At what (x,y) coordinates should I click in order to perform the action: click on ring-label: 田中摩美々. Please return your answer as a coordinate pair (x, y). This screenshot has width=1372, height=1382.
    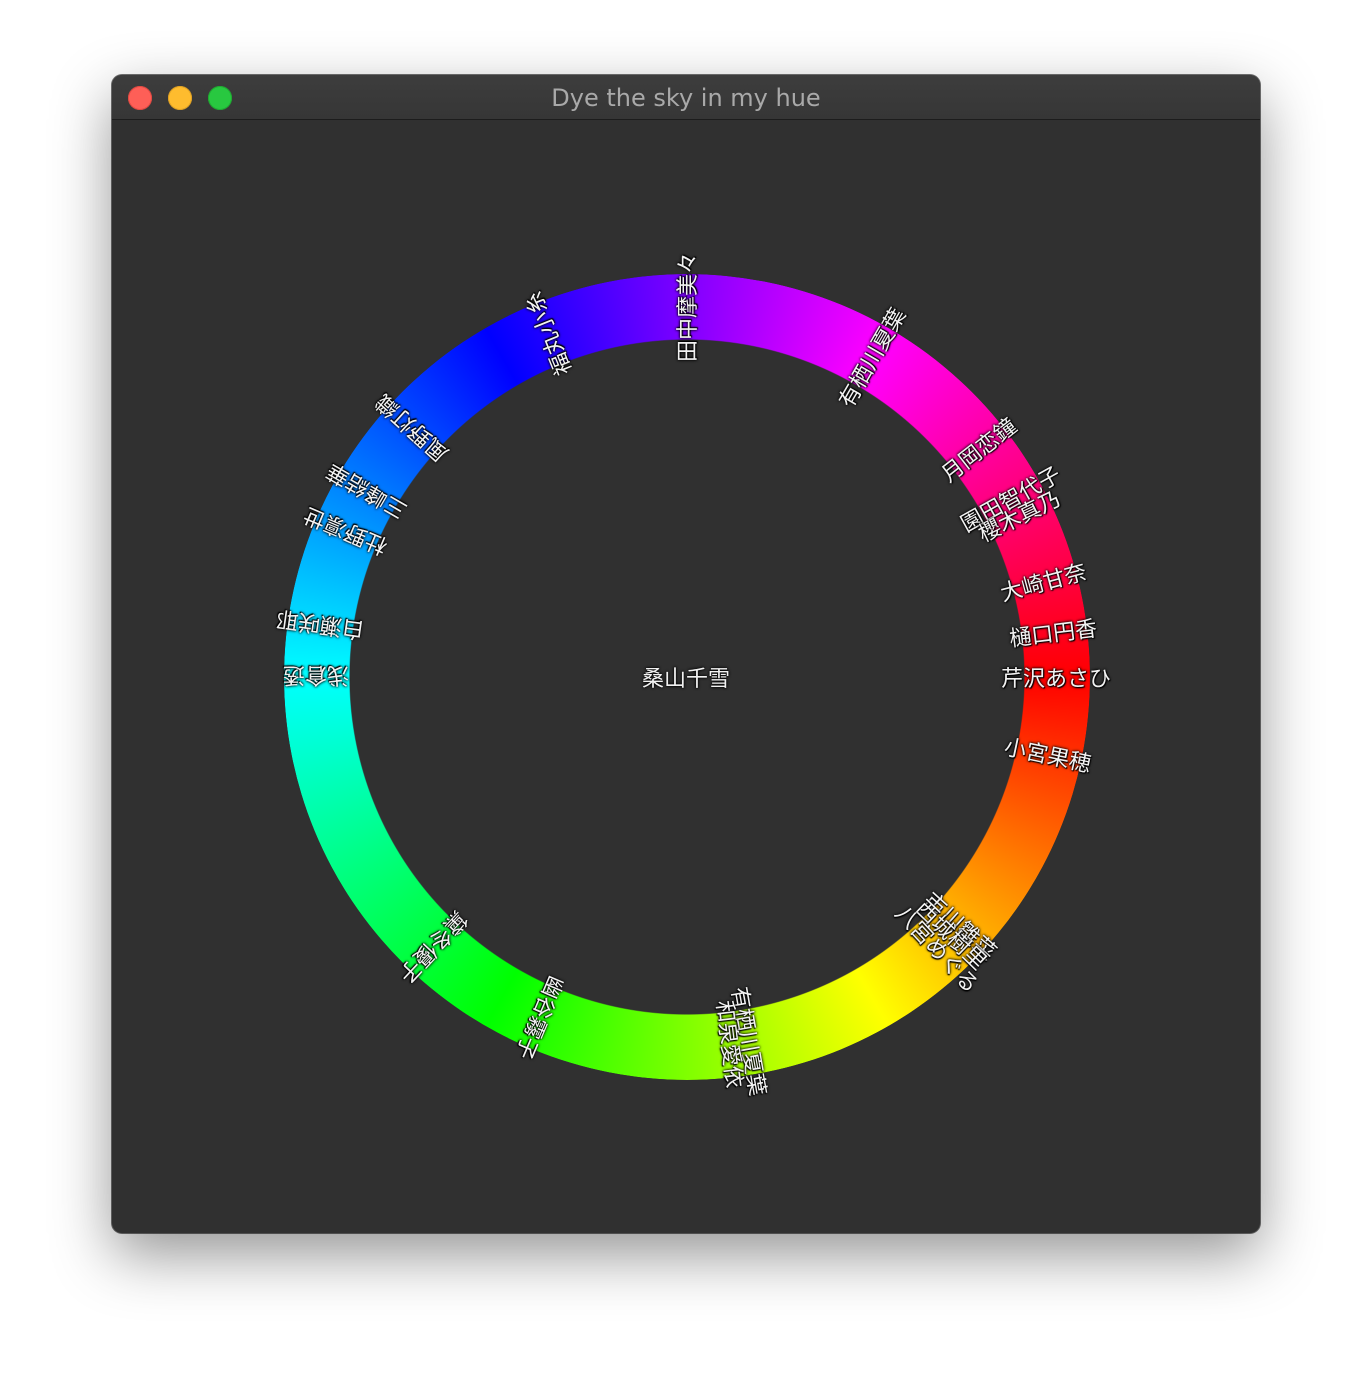
    Looking at the image, I should click on (688, 307).